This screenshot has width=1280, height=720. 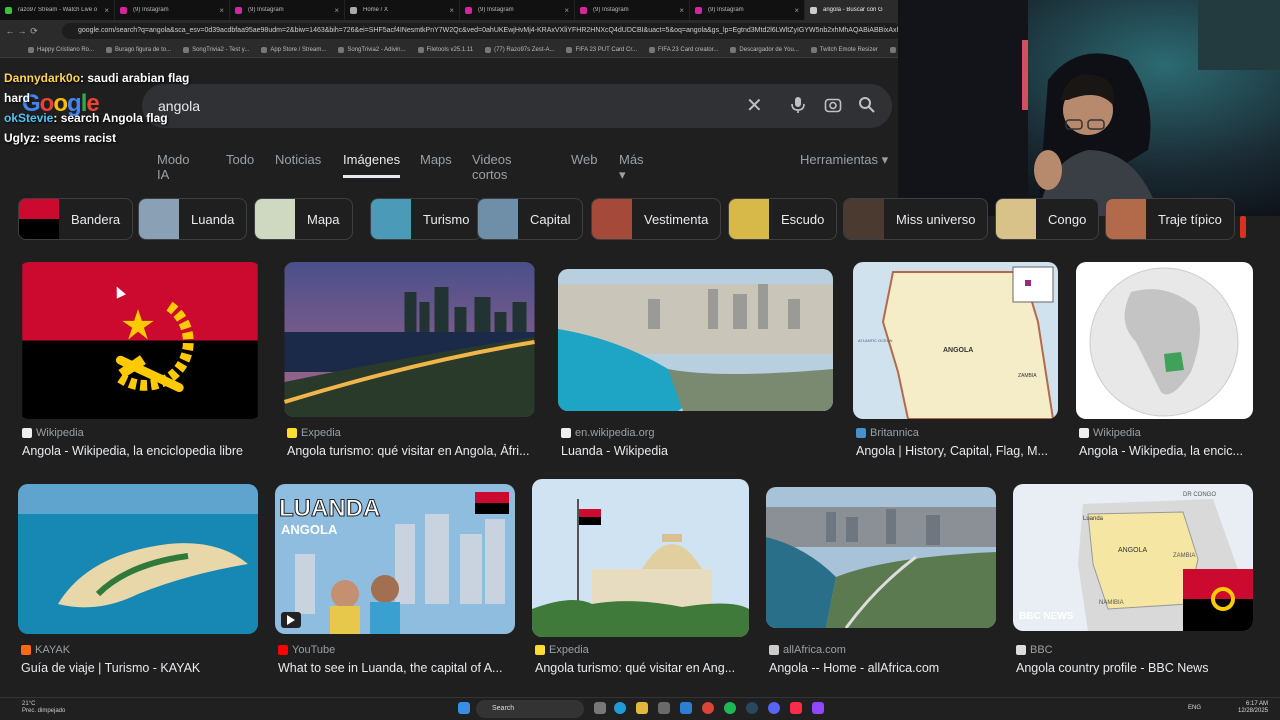 What do you see at coordinates (881, 557) in the screenshot?
I see `city-coast-image` at bounding box center [881, 557].